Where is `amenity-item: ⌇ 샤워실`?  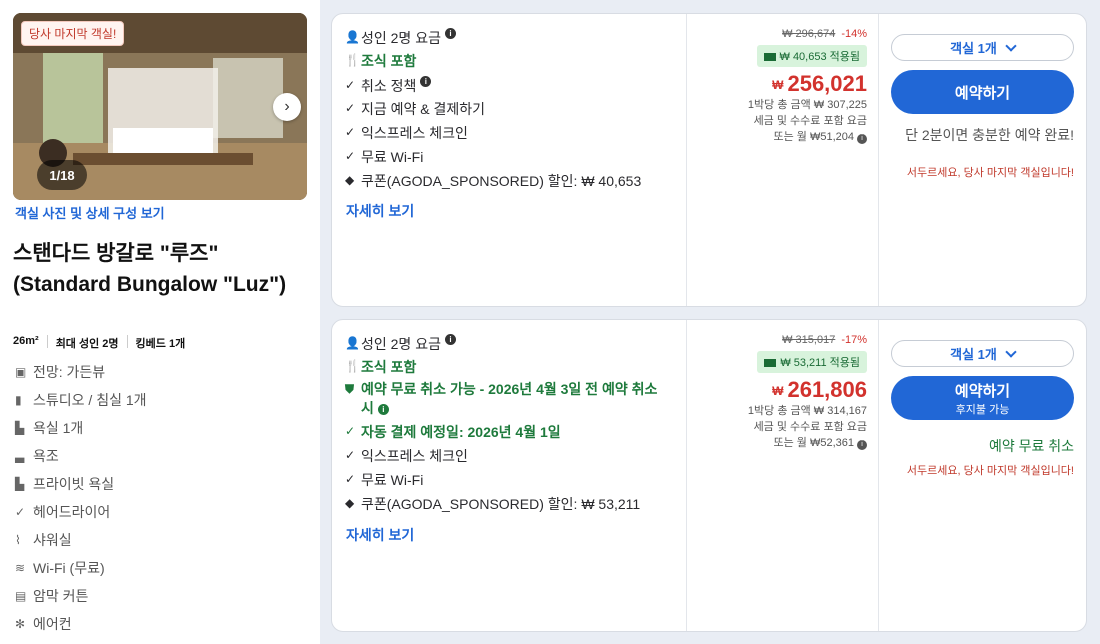 amenity-item: ⌇ 샤워실 is located at coordinates (43, 540).